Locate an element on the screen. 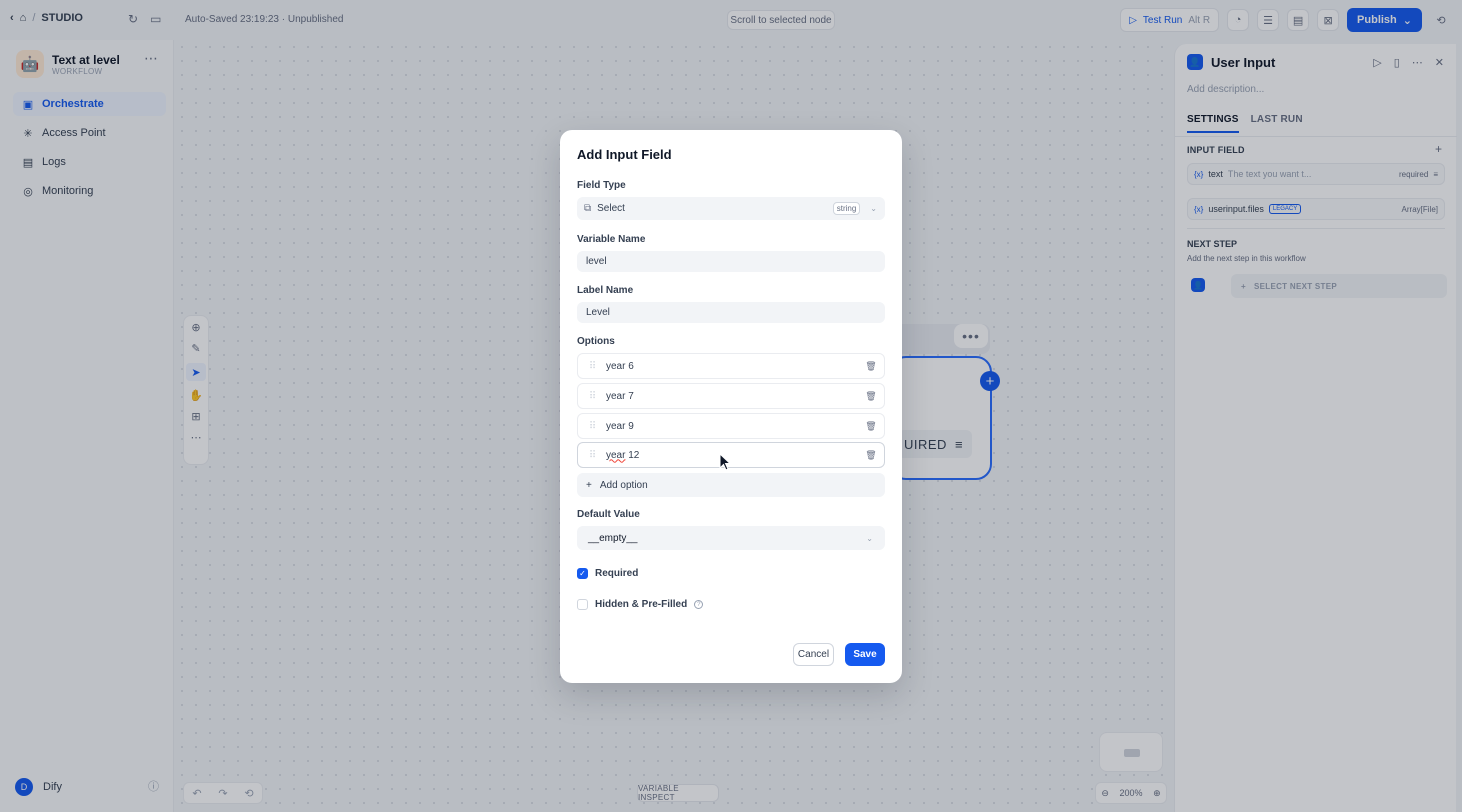 Image resolution: width=1462 pixels, height=812 pixels. option-input: year 6 is located at coordinates (732, 366).